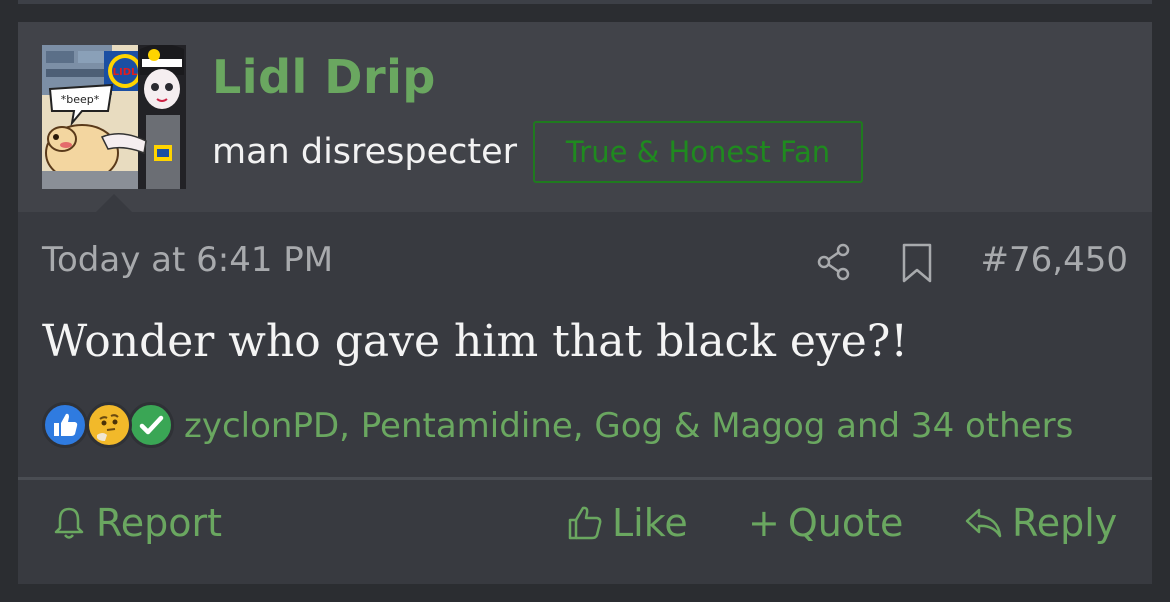  Describe the element at coordinates (109, 425) in the screenshot. I see `thinking-face-icon` at that location.